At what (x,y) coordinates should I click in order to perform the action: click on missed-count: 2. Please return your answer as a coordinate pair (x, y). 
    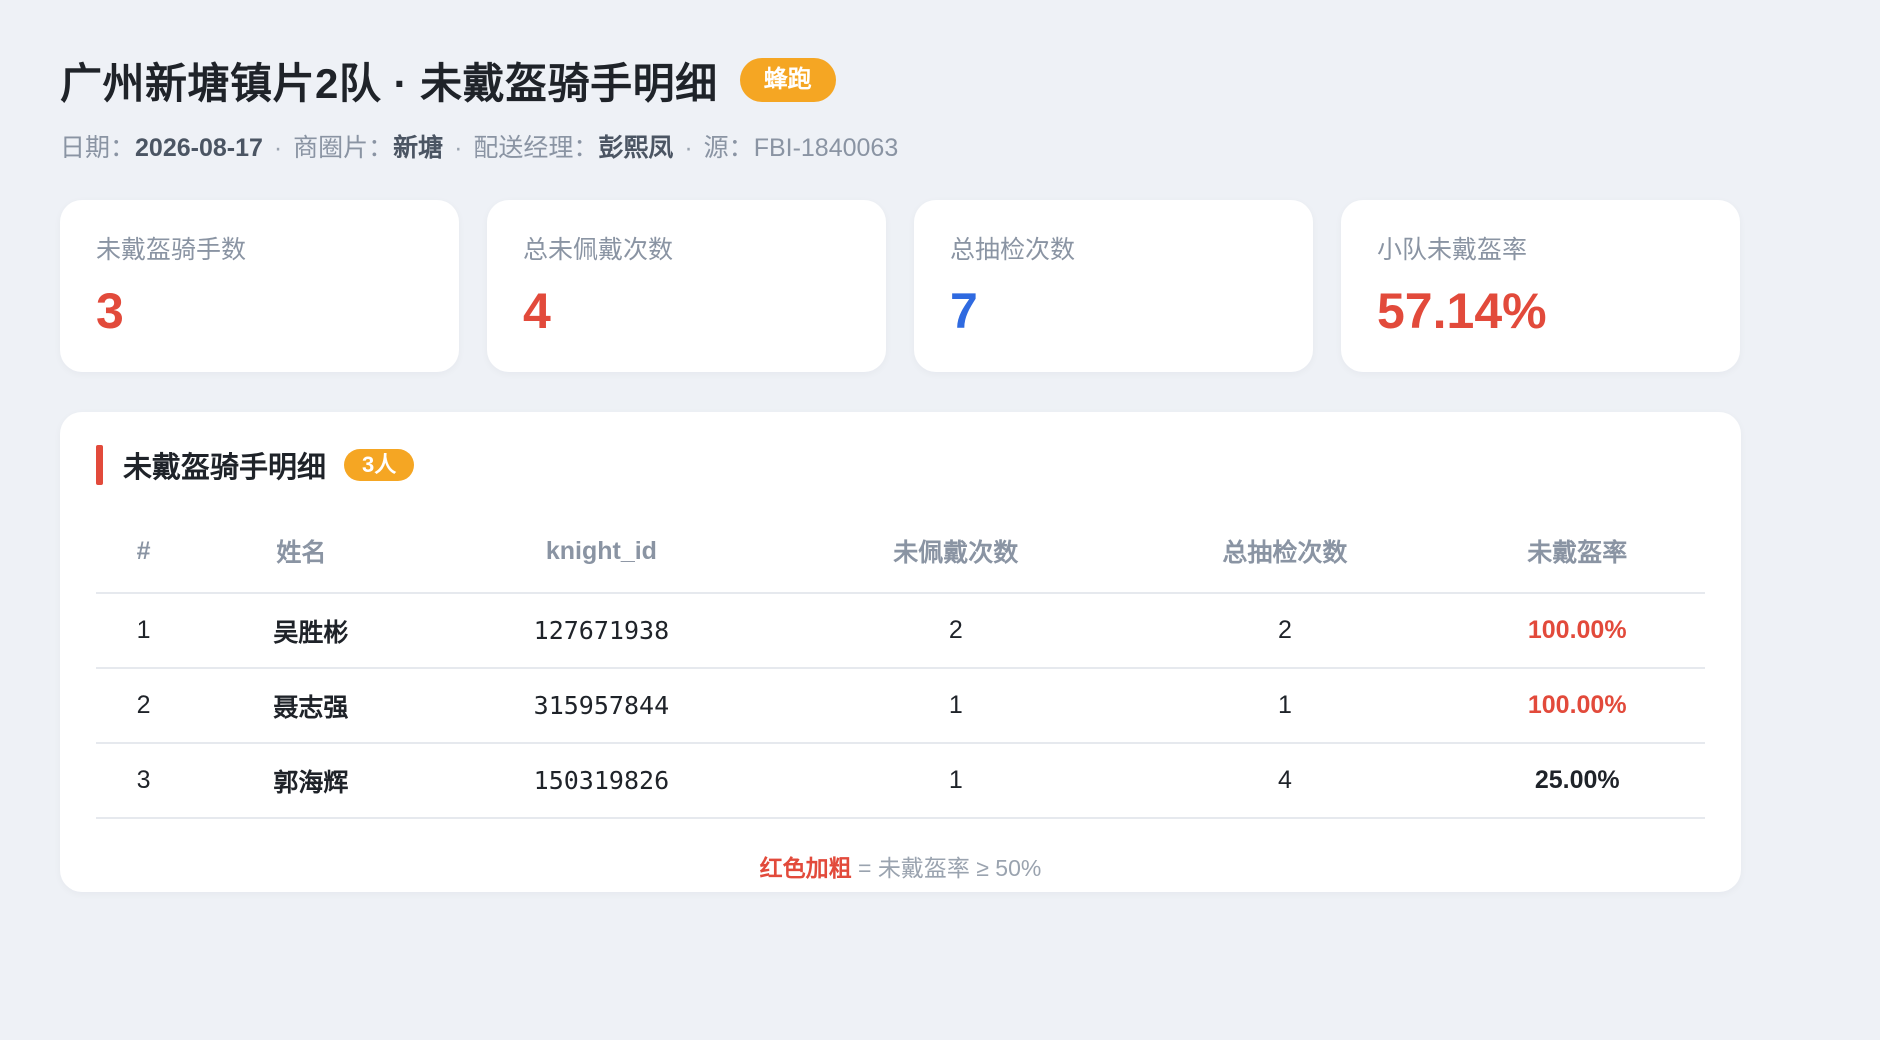
    Looking at the image, I should click on (956, 631).